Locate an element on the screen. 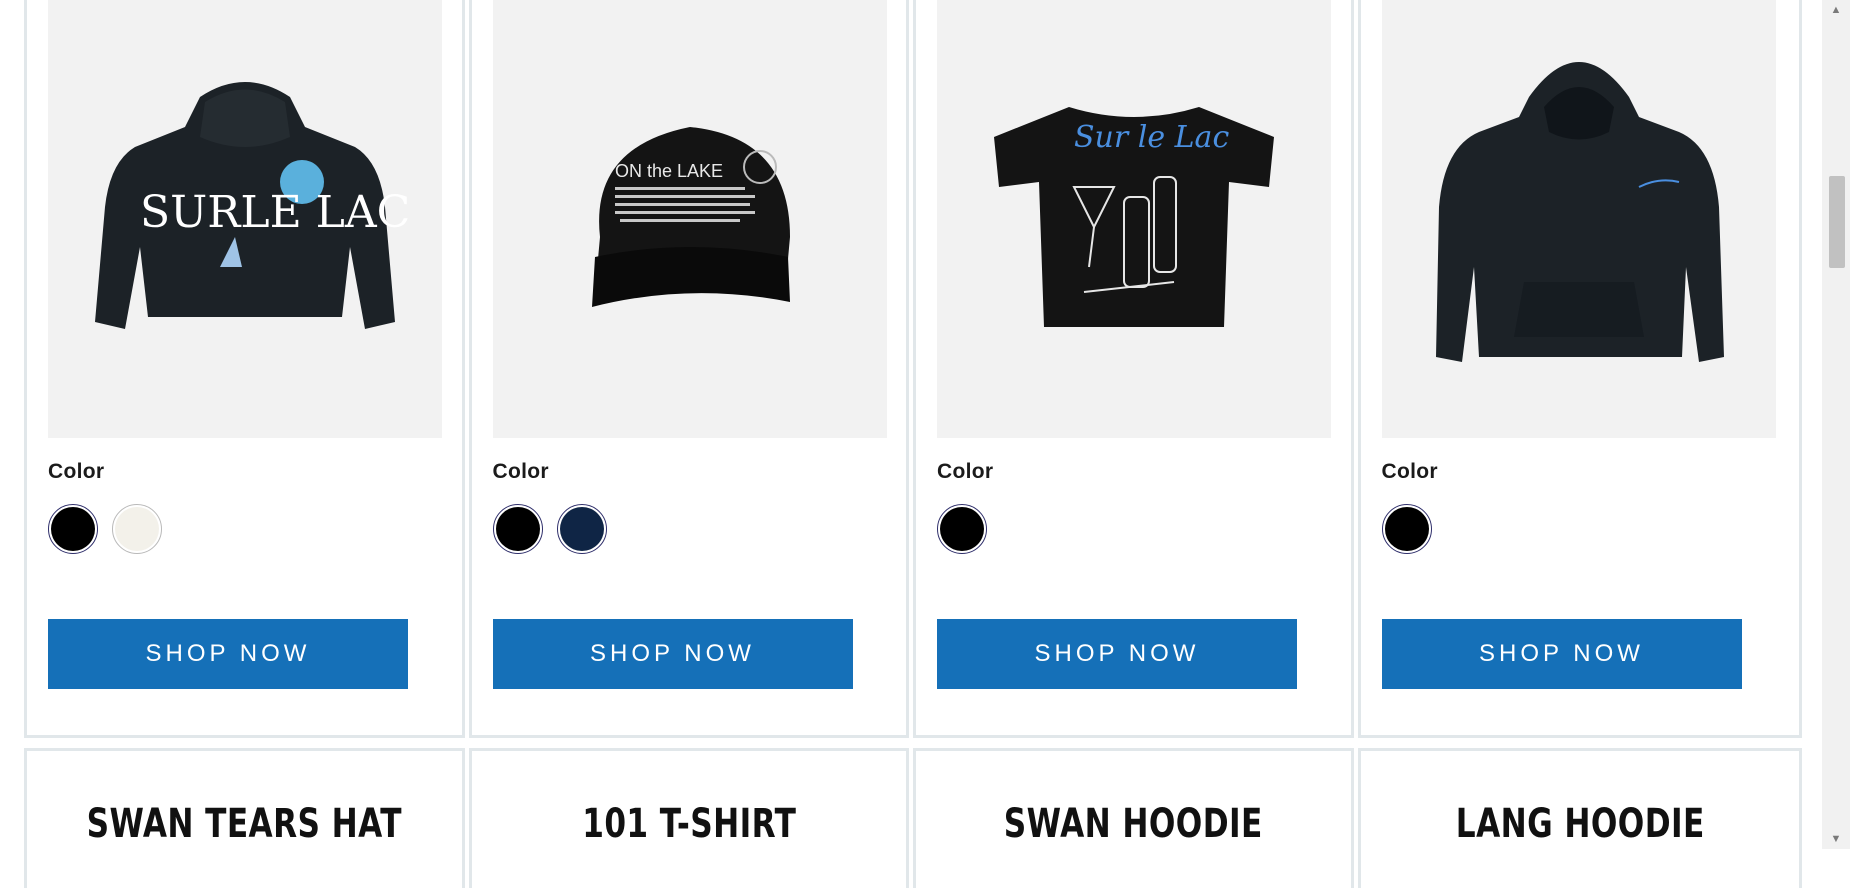  product-image: Sur le Lac is located at coordinates (1134, 219).